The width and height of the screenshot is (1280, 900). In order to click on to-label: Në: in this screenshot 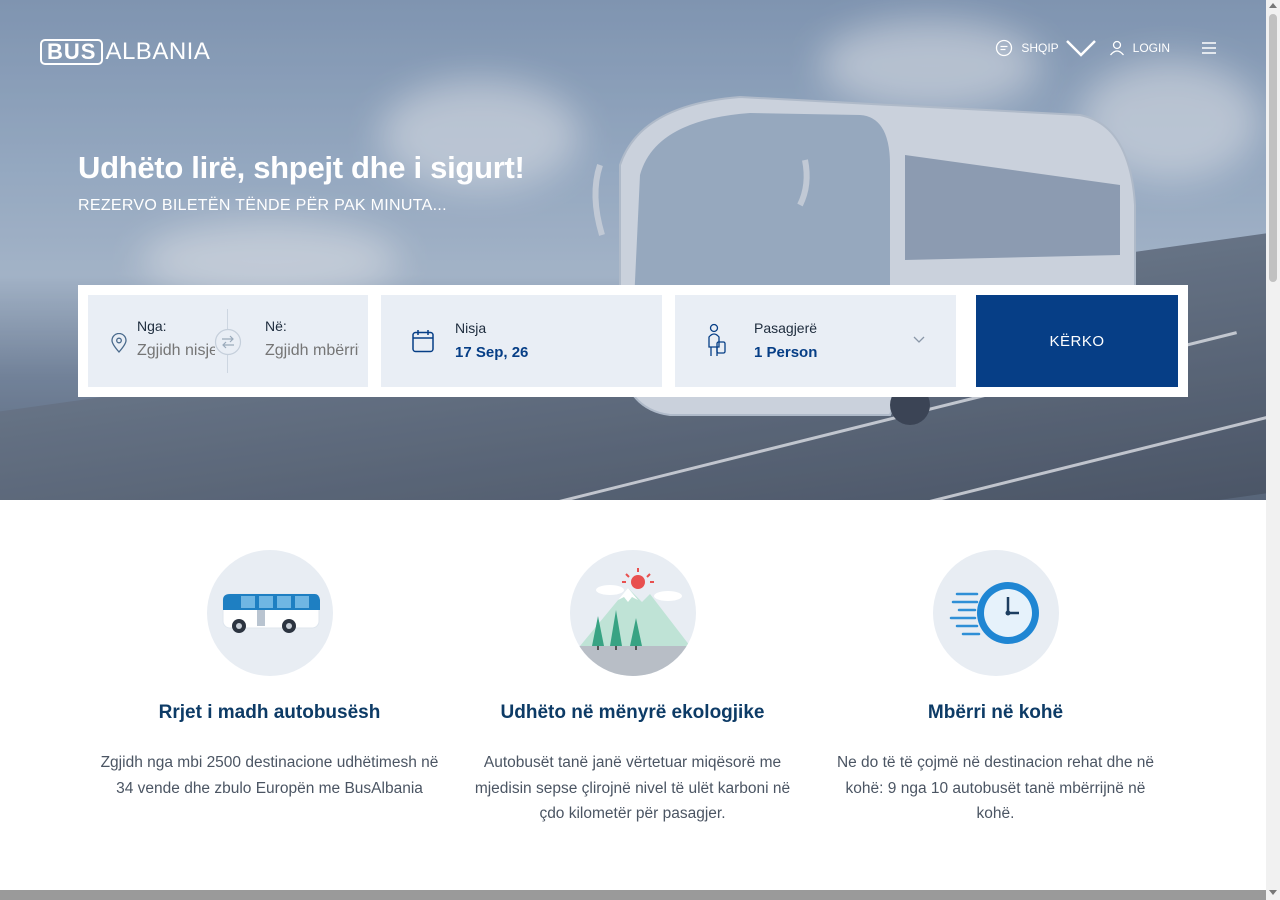, I will do `click(276, 326)`.